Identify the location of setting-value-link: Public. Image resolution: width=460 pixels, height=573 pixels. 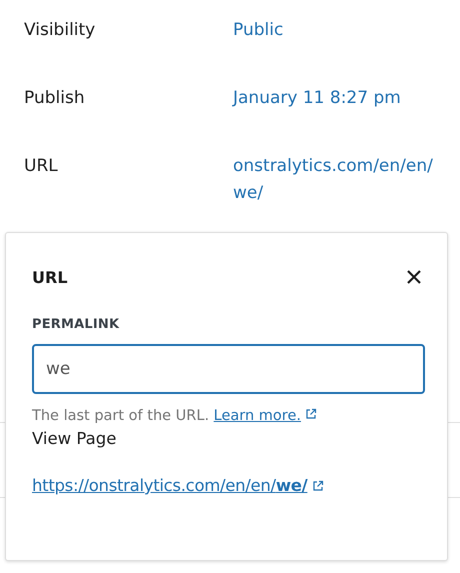
(335, 51).